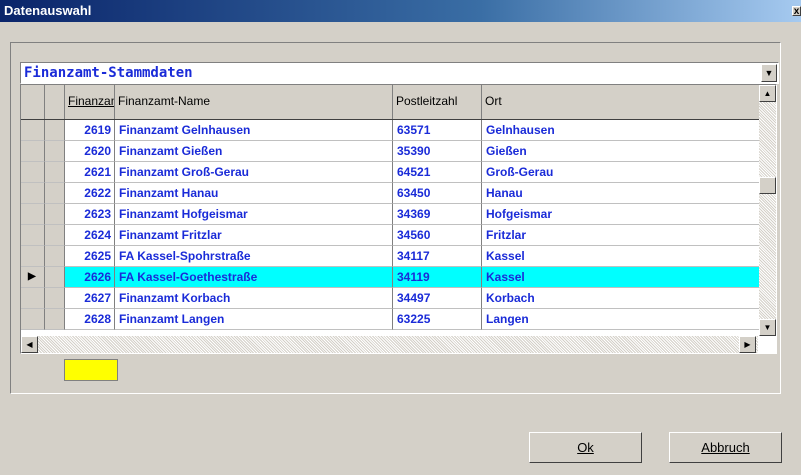  I want to click on row-indicator: ▶, so click(33, 277).